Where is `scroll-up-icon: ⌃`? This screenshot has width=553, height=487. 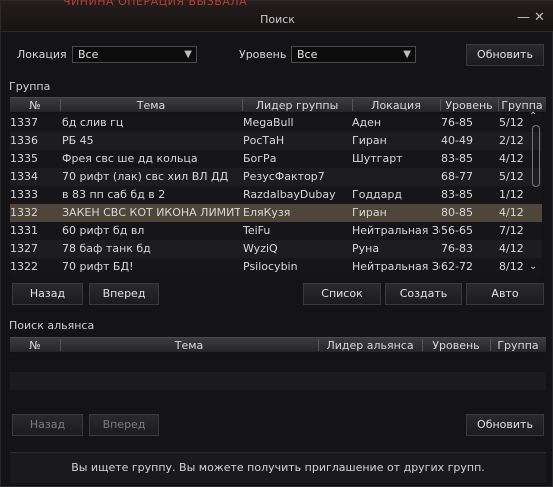
scroll-up-icon: ⌃ is located at coordinates (533, 116).